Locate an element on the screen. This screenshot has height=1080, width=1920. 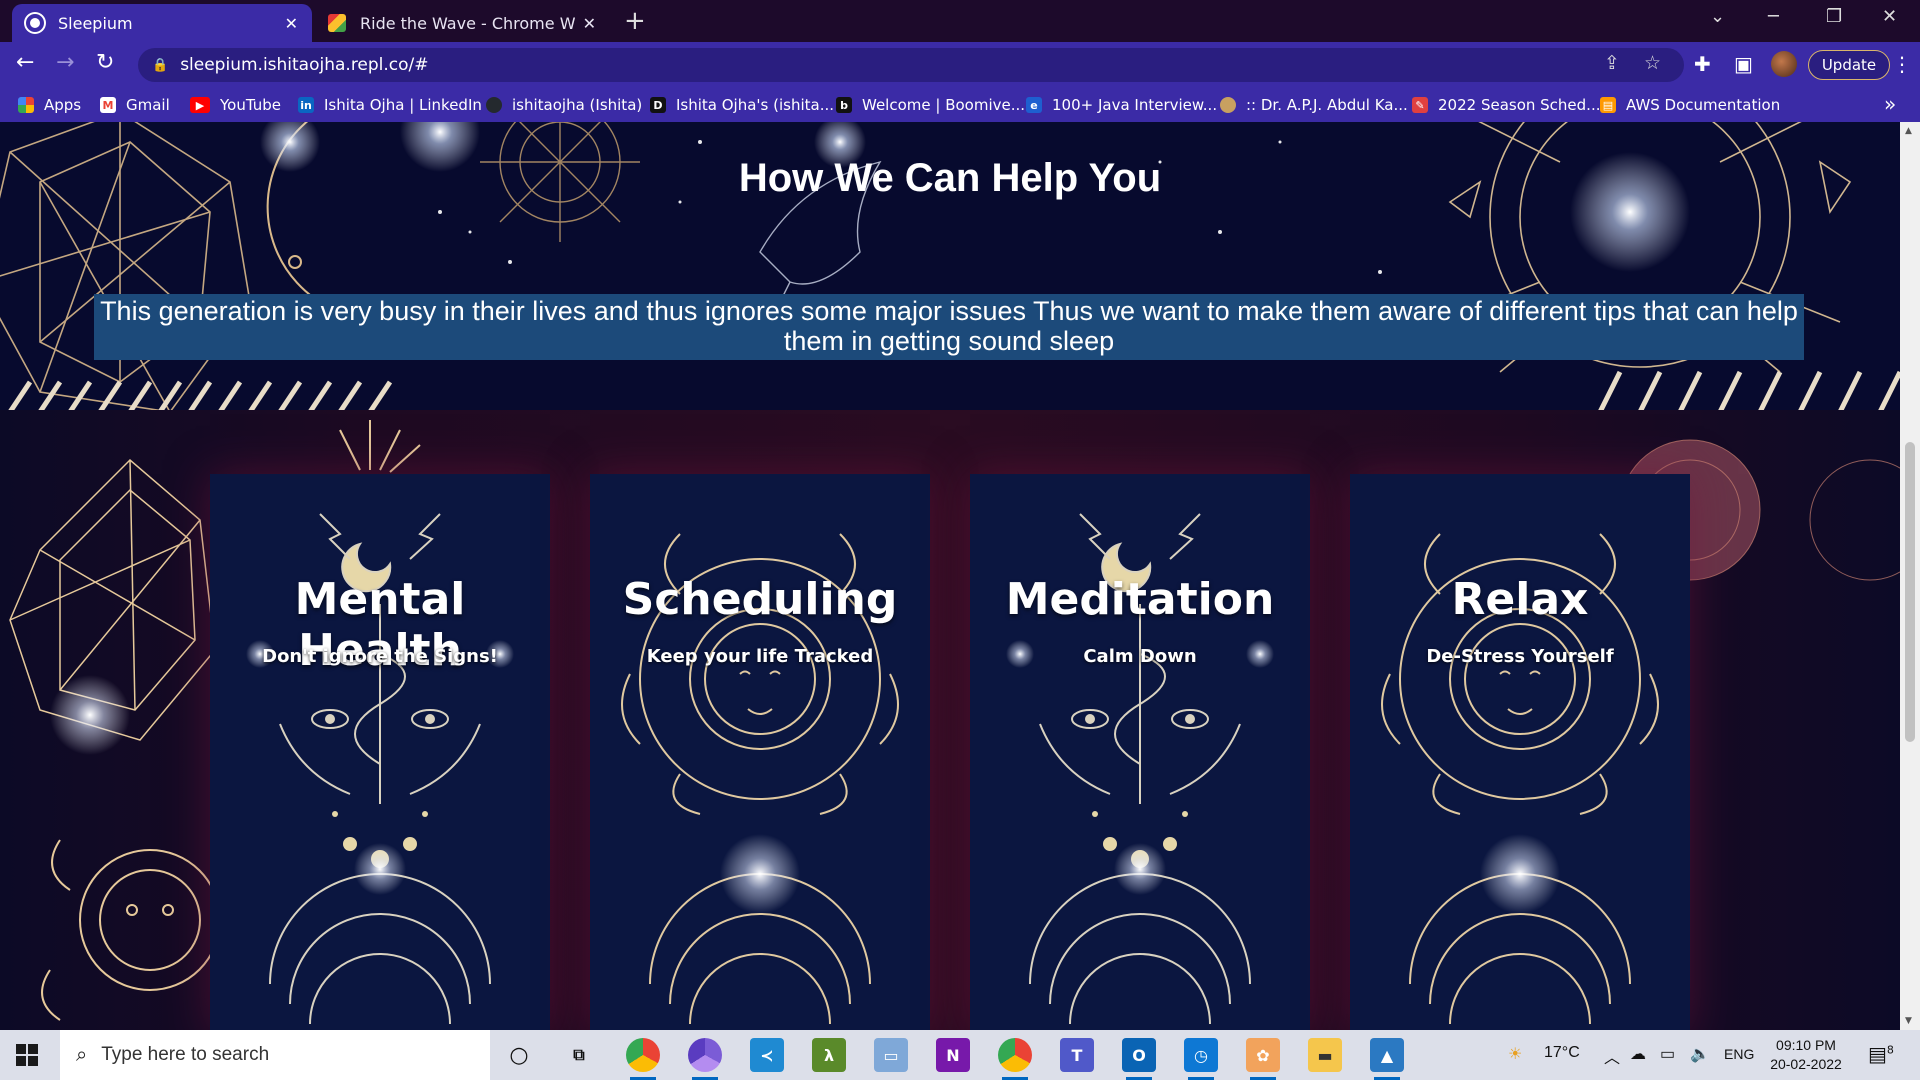
weather-temperature: 17°C is located at coordinates (1562, 1053).